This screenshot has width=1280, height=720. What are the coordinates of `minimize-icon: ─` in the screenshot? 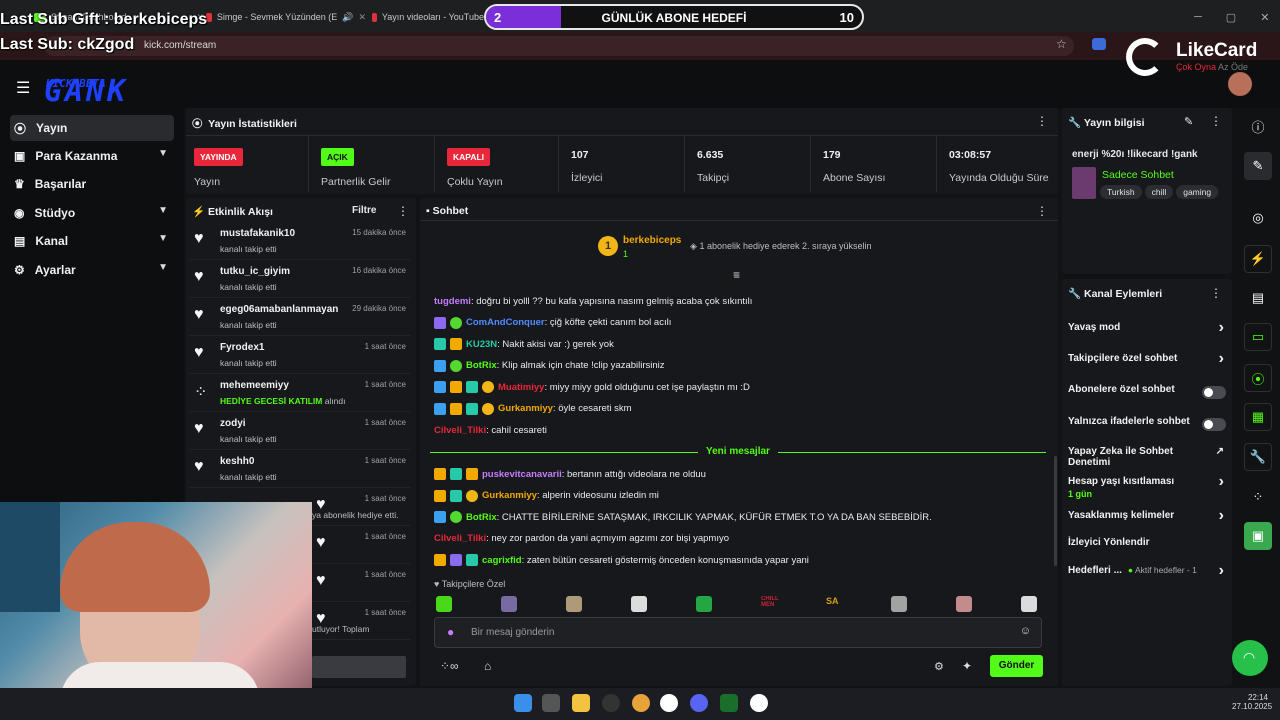 It's located at (1198, 17).